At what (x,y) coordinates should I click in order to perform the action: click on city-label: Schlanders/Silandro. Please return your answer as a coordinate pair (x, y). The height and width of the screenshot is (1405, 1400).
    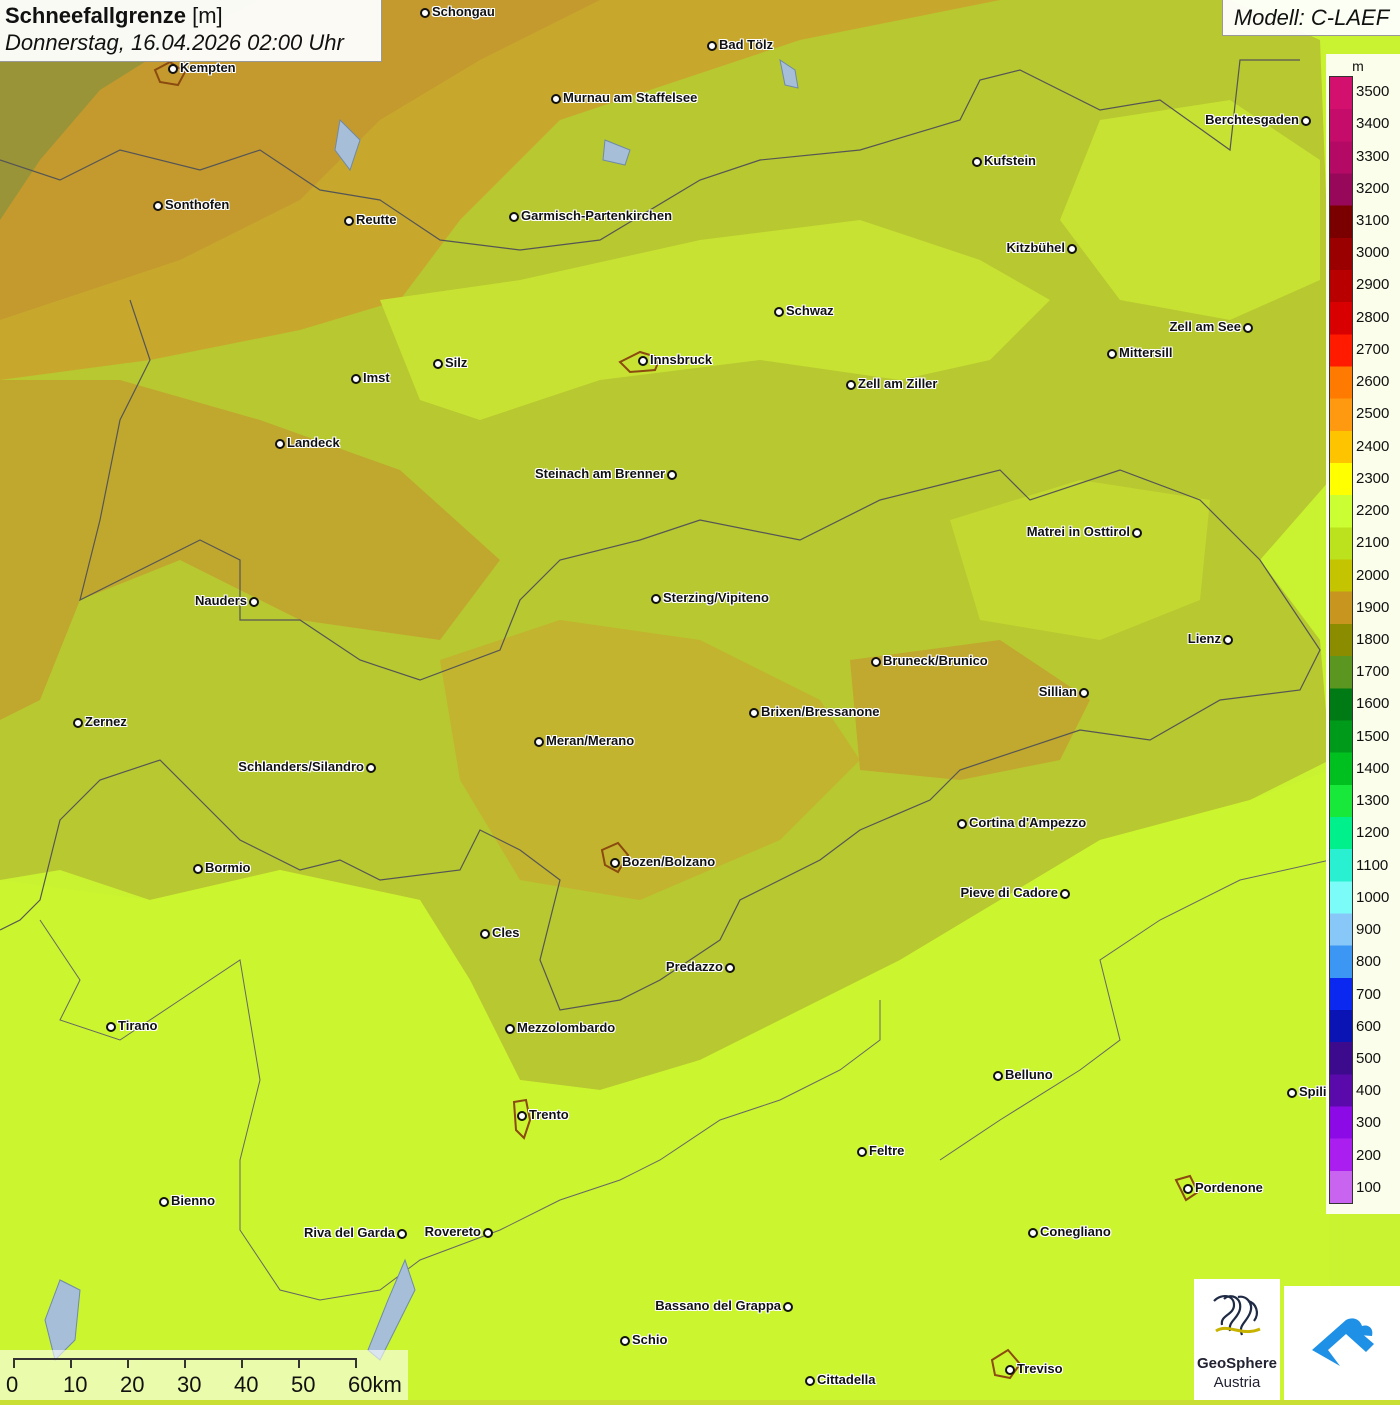
    Looking at the image, I should click on (301, 766).